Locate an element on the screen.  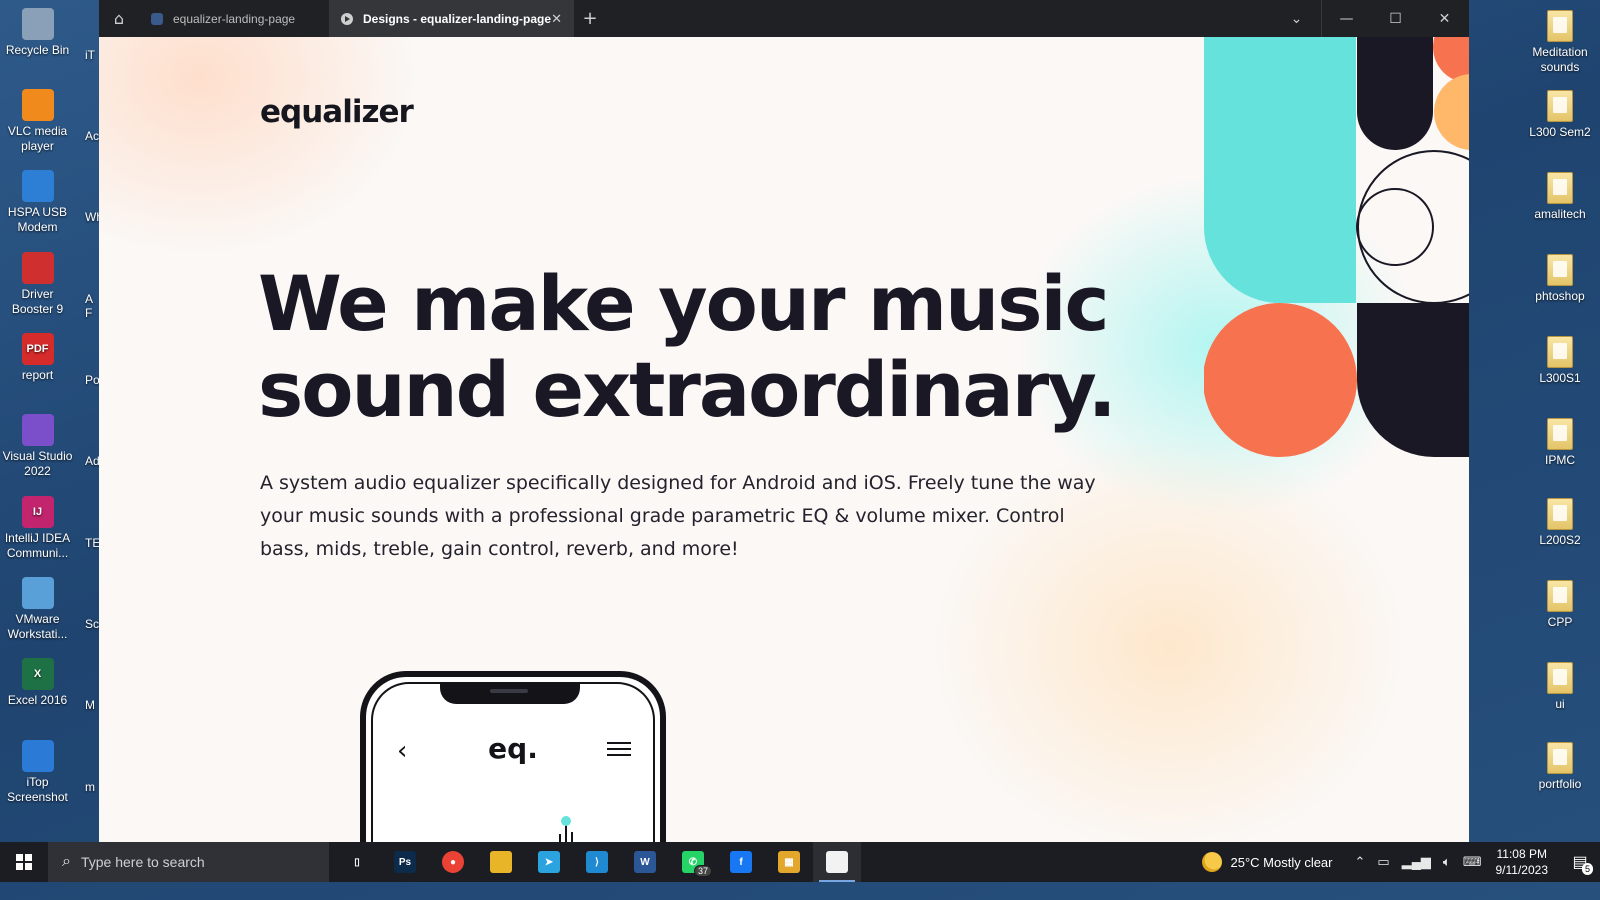
desktop-folder: CPP is located at coordinates (1560, 605).